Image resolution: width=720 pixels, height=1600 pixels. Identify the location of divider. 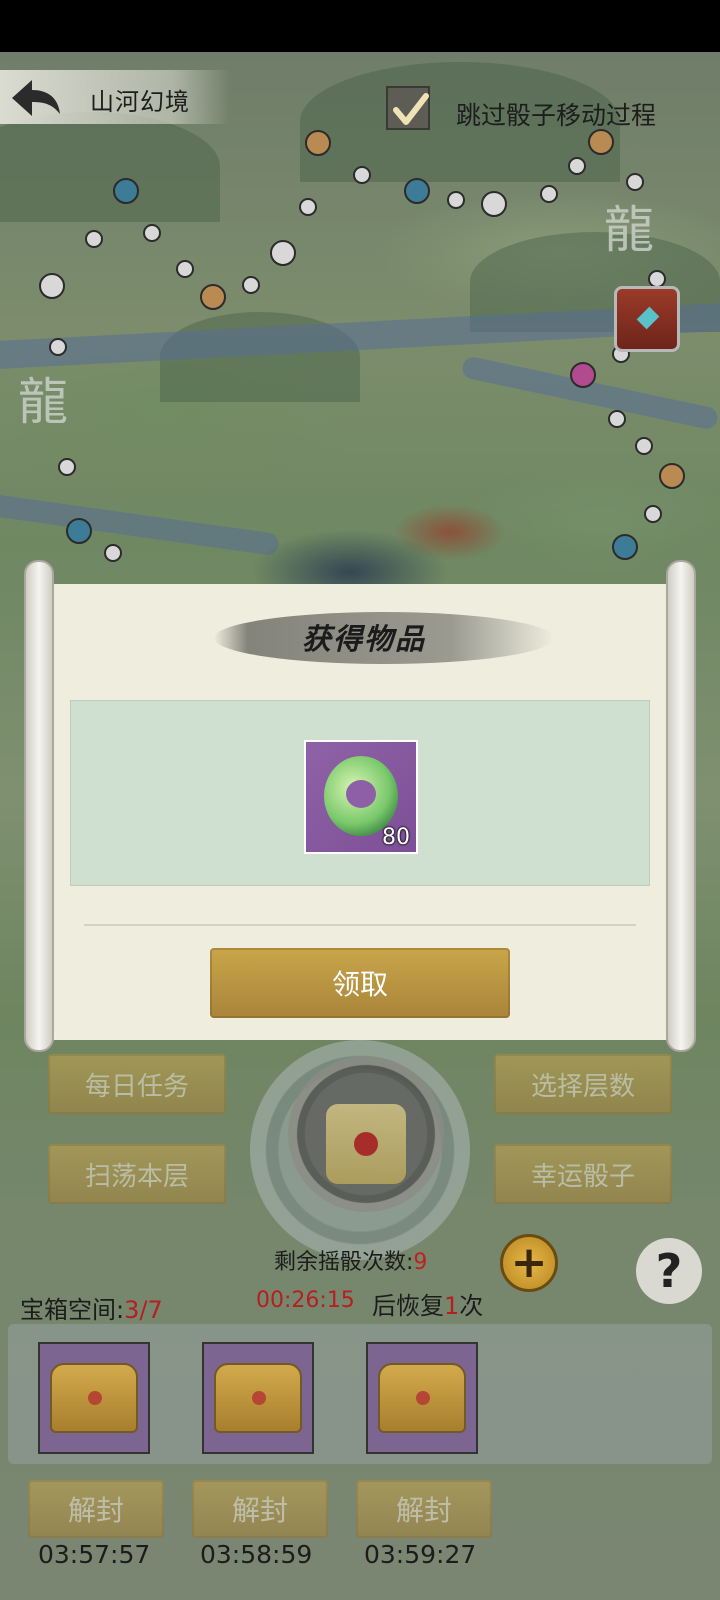
(360, 925).